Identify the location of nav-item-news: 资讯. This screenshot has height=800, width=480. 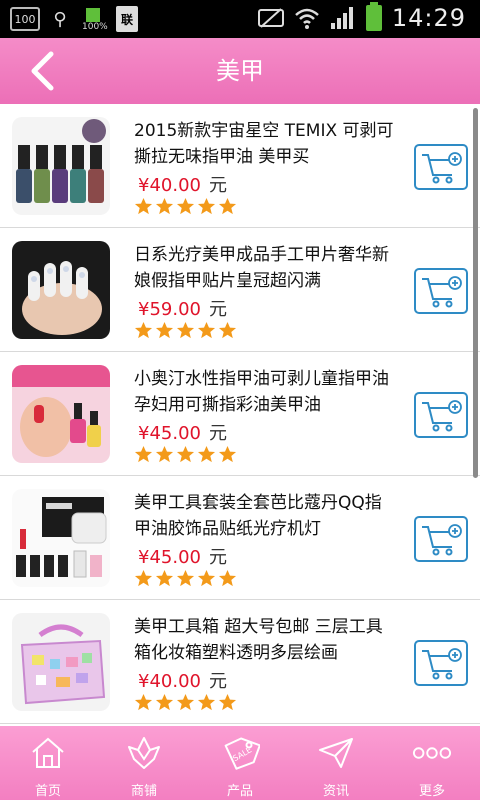
(336, 763).